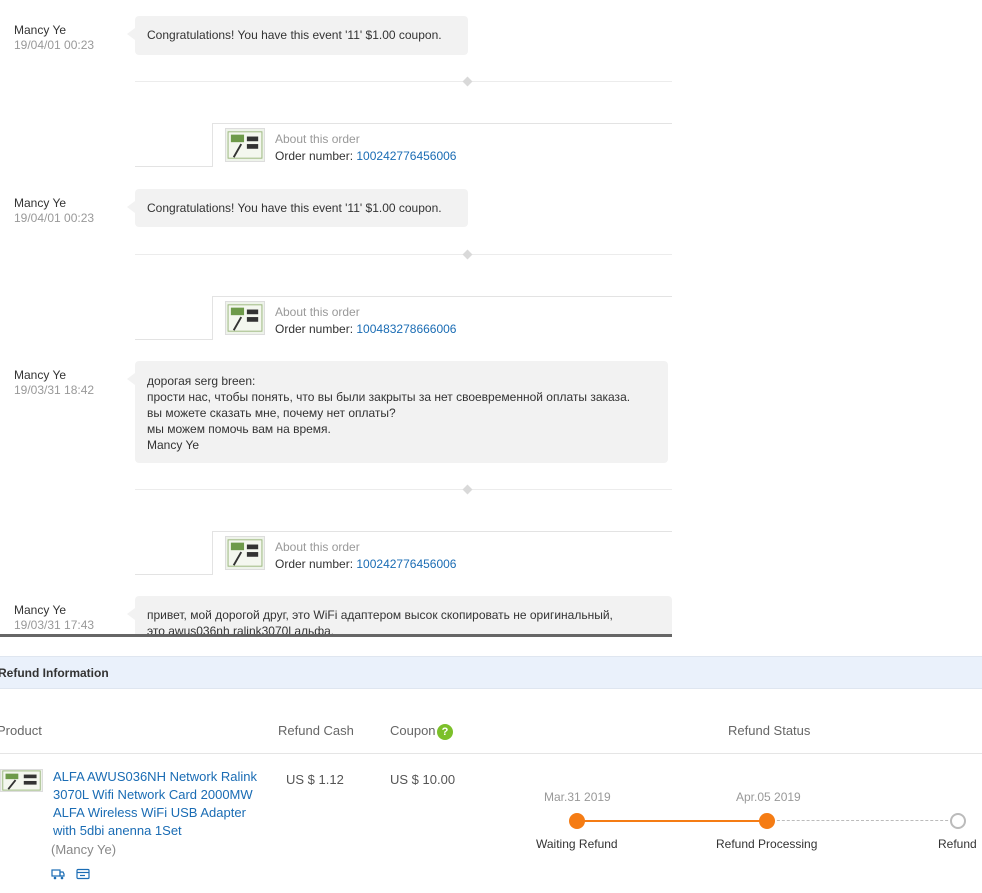 Image resolution: width=982 pixels, height=893 pixels. Describe the element at coordinates (577, 797) in the screenshot. I see `step-date: Mar.31 2019` at that location.